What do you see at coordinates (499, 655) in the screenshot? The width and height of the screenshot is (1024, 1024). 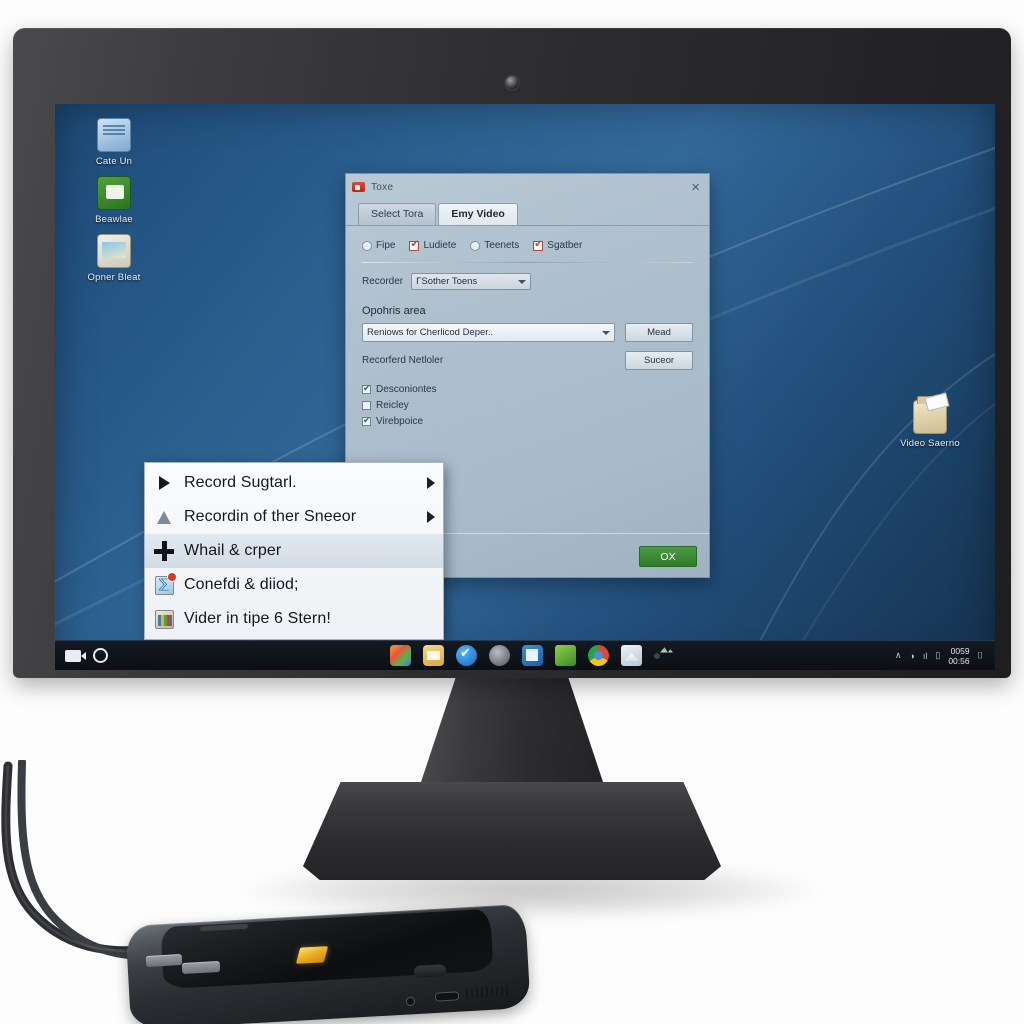 I see `dark-app-icon` at bounding box center [499, 655].